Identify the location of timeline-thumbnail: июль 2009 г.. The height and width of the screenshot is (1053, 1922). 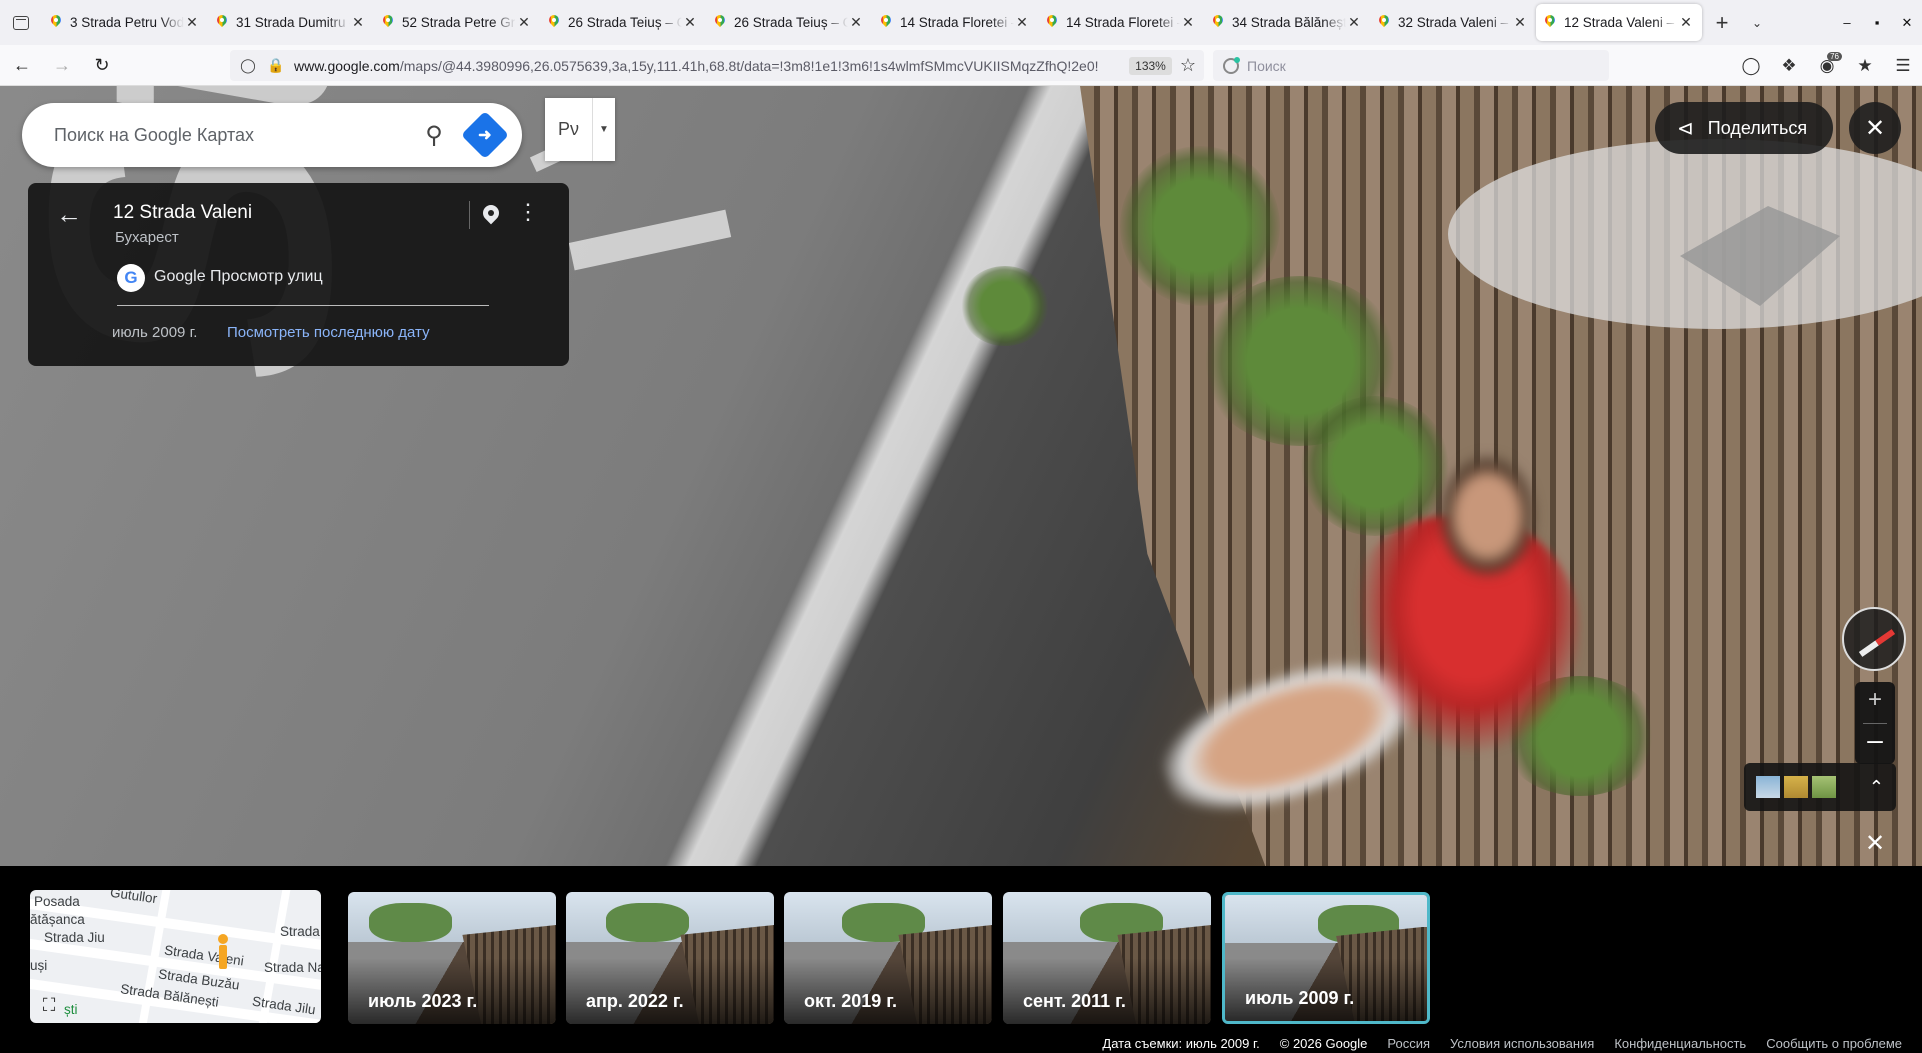
(1326, 958).